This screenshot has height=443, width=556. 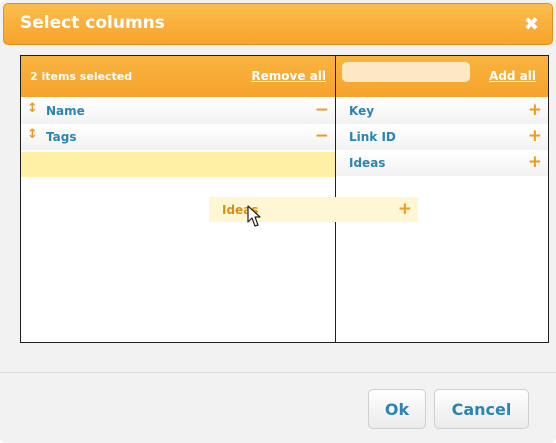 I want to click on remove-all-link: Remove all, so click(x=288, y=76).